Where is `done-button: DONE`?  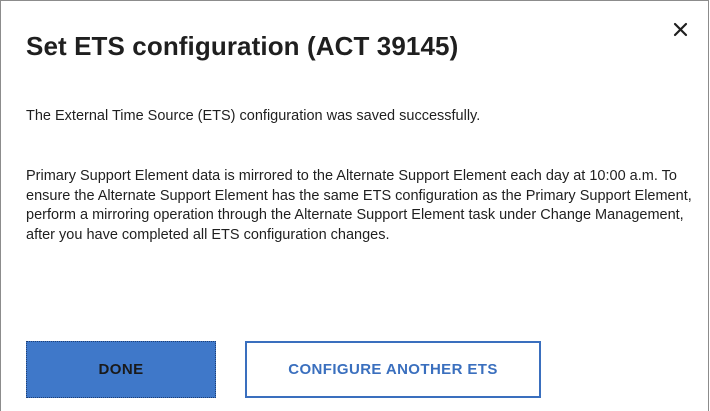 done-button: DONE is located at coordinates (121, 369).